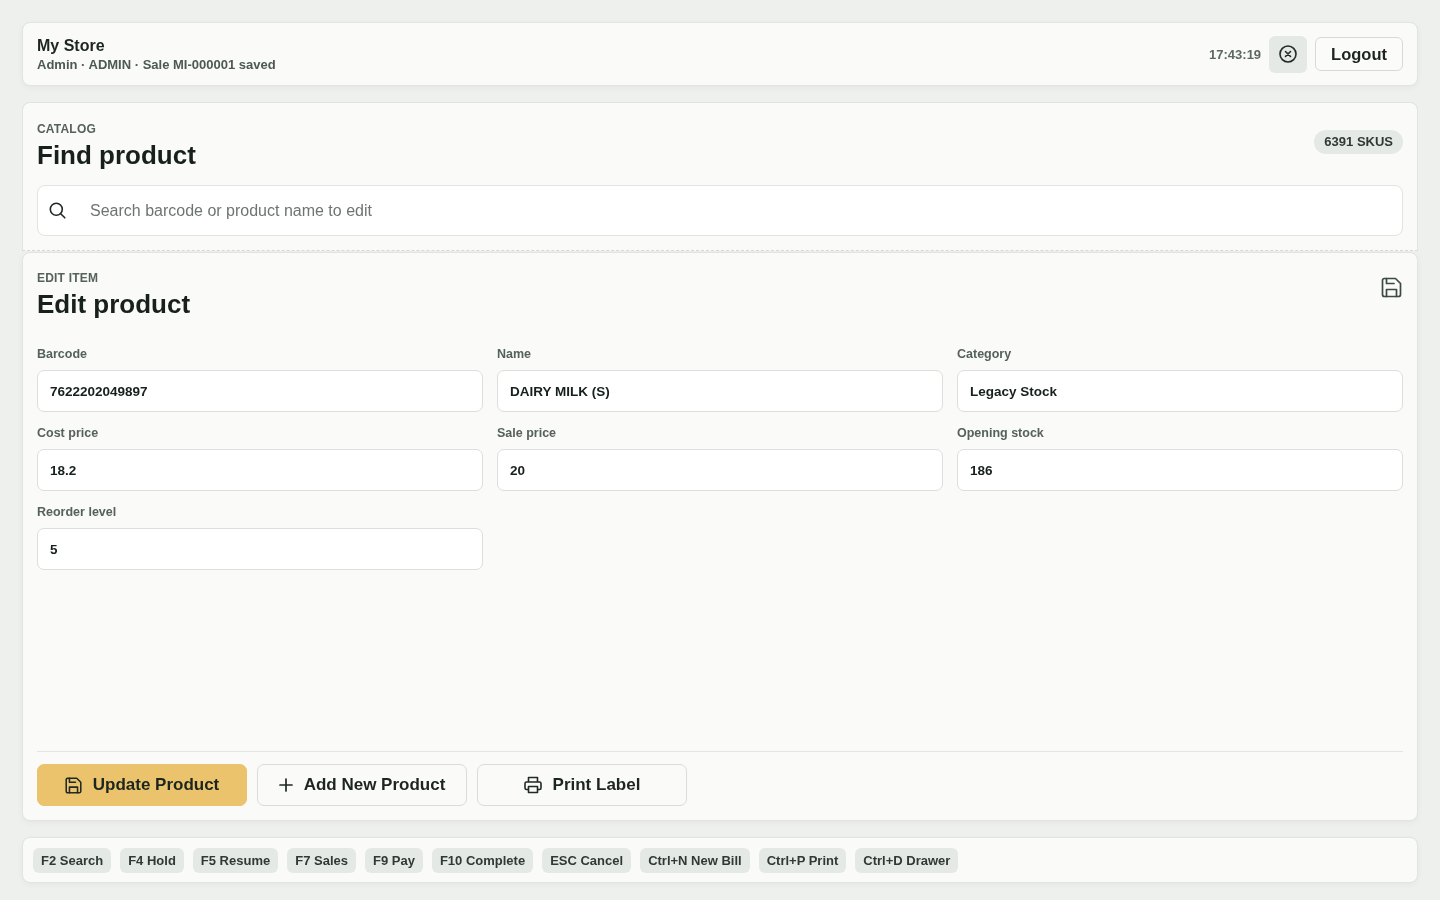 This screenshot has width=1440, height=900. What do you see at coordinates (695, 860) in the screenshot?
I see `shortcut-hint: Ctrl+N New Bill` at bounding box center [695, 860].